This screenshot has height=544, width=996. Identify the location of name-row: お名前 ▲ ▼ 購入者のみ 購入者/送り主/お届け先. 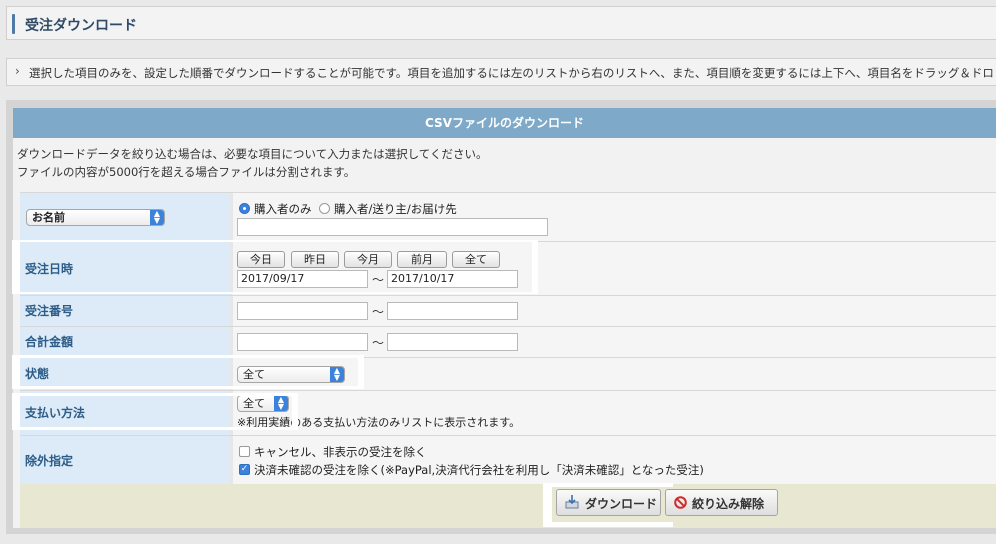
(508, 217).